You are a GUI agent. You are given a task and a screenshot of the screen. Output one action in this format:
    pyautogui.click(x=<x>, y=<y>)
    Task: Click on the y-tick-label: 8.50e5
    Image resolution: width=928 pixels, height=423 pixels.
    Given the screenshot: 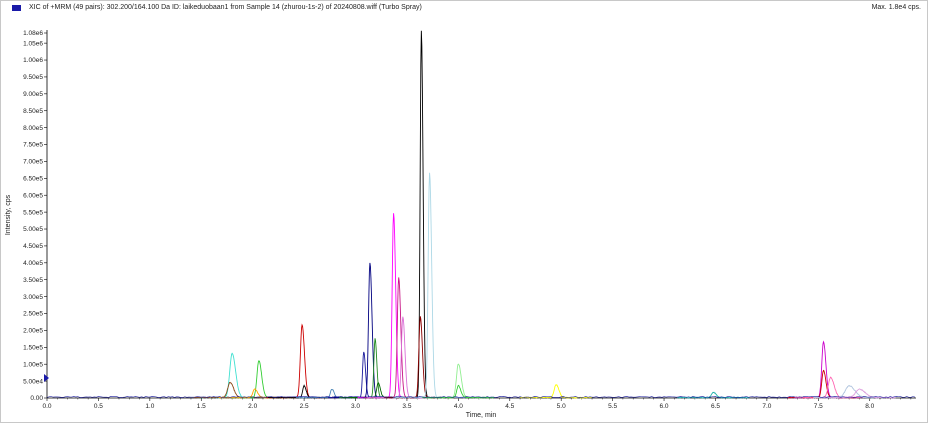 What is the action you would take?
    pyautogui.click(x=33, y=111)
    